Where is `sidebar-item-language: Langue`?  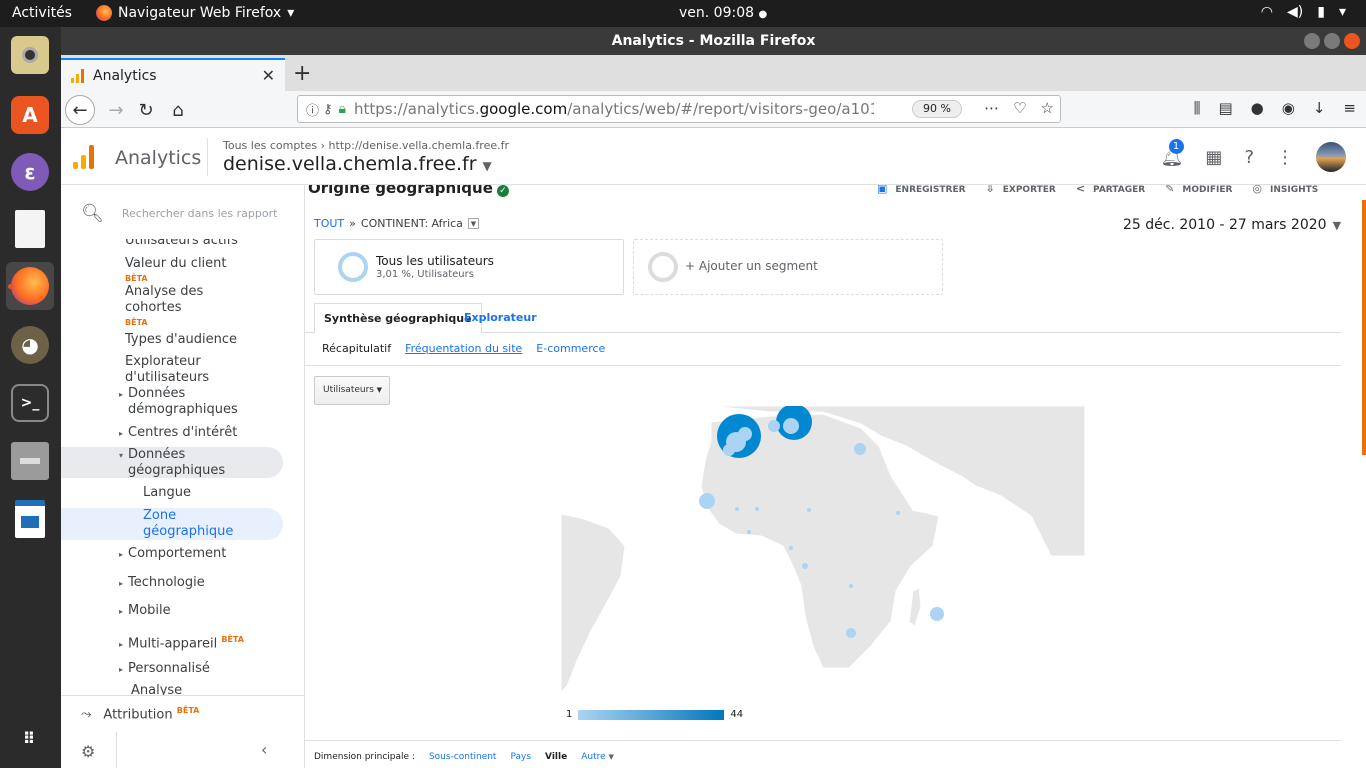
sidebar-item-language: Langue is located at coordinates (167, 493).